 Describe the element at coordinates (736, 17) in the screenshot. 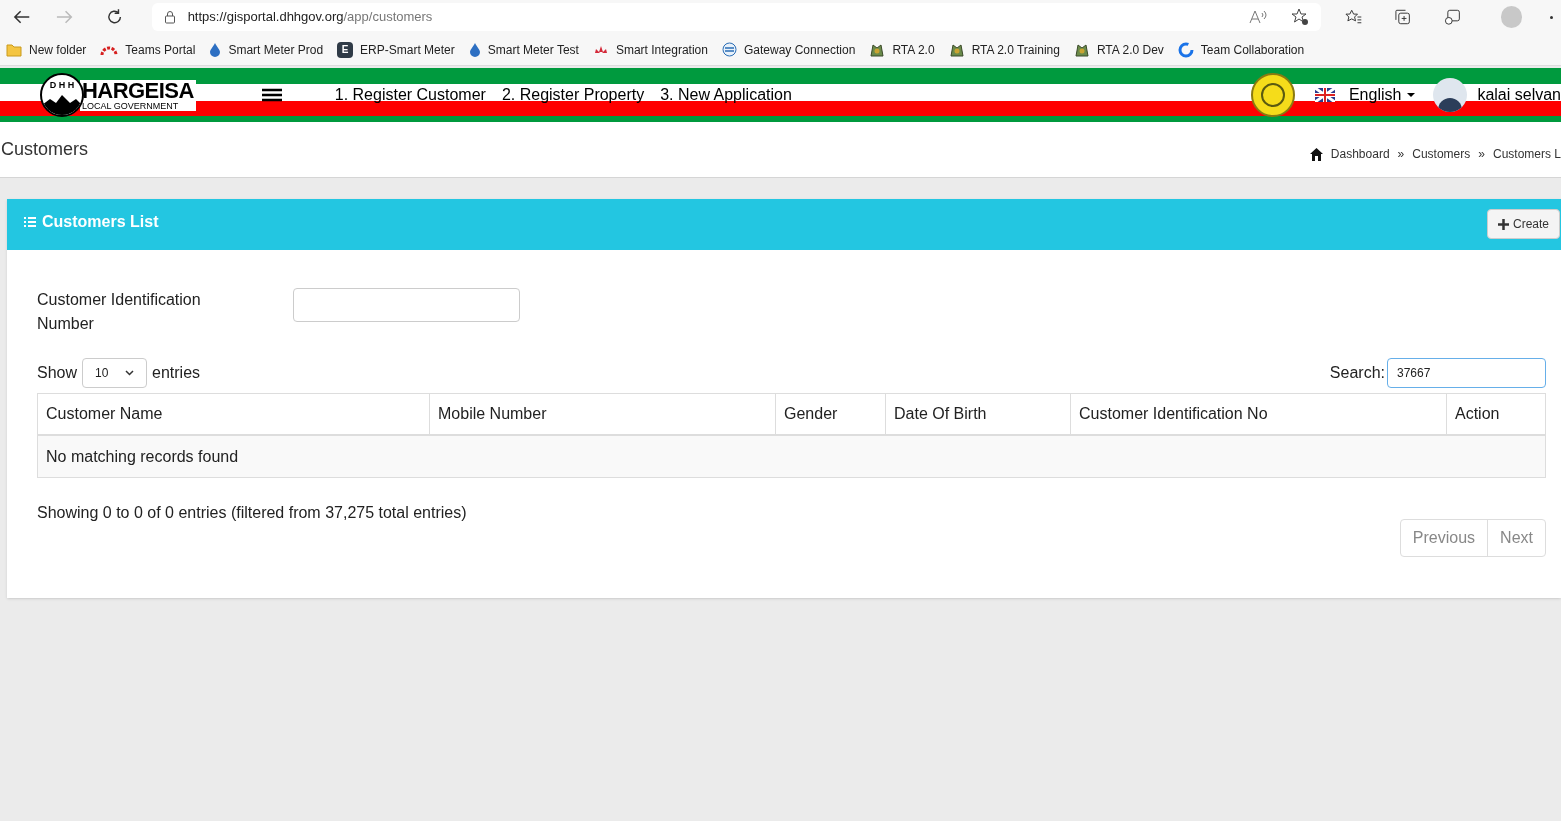

I see `address-bar: https://gisportal.dhhgov.org/app/customers` at that location.